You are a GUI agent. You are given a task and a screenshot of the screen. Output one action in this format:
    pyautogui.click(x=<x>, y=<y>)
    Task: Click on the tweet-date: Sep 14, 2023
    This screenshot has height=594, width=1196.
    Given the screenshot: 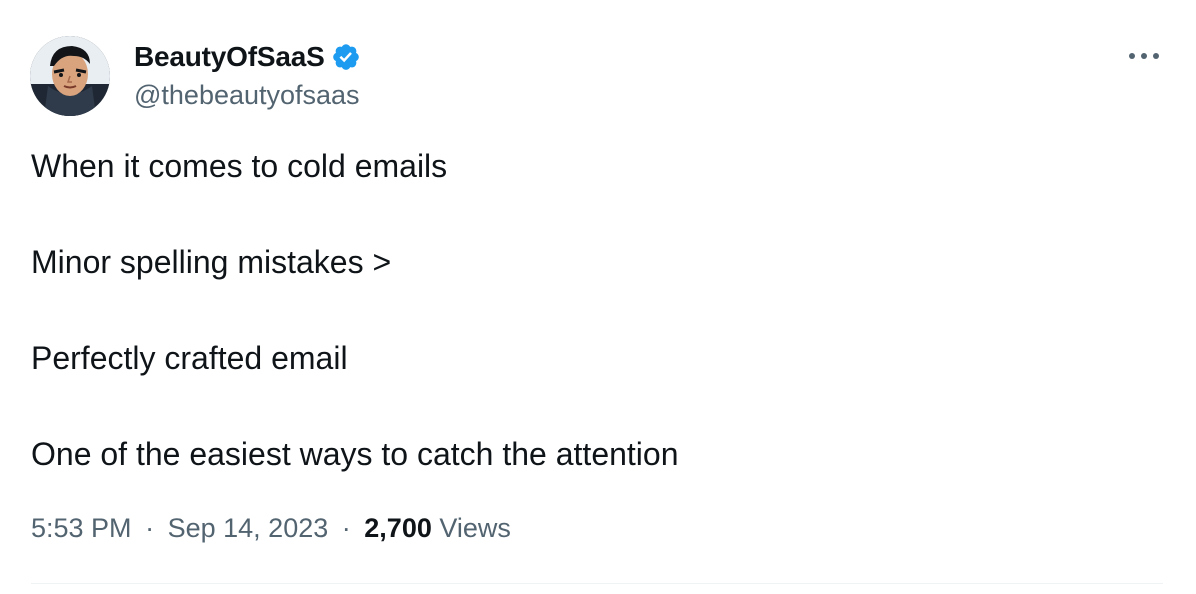 What is the action you would take?
    pyautogui.click(x=248, y=528)
    